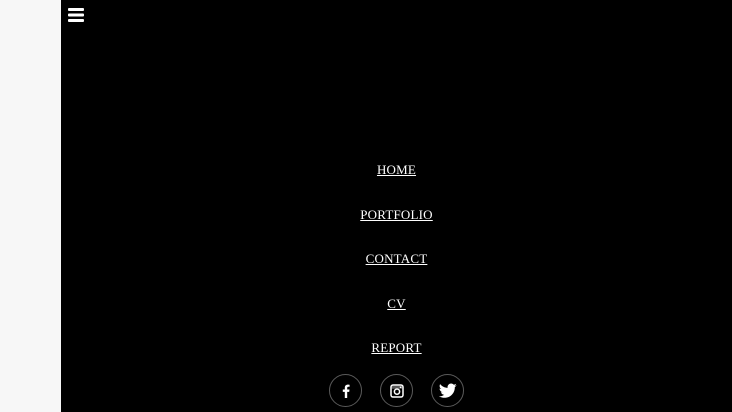  Describe the element at coordinates (396, 316) in the screenshot. I see `nav-item-cv: CV` at that location.